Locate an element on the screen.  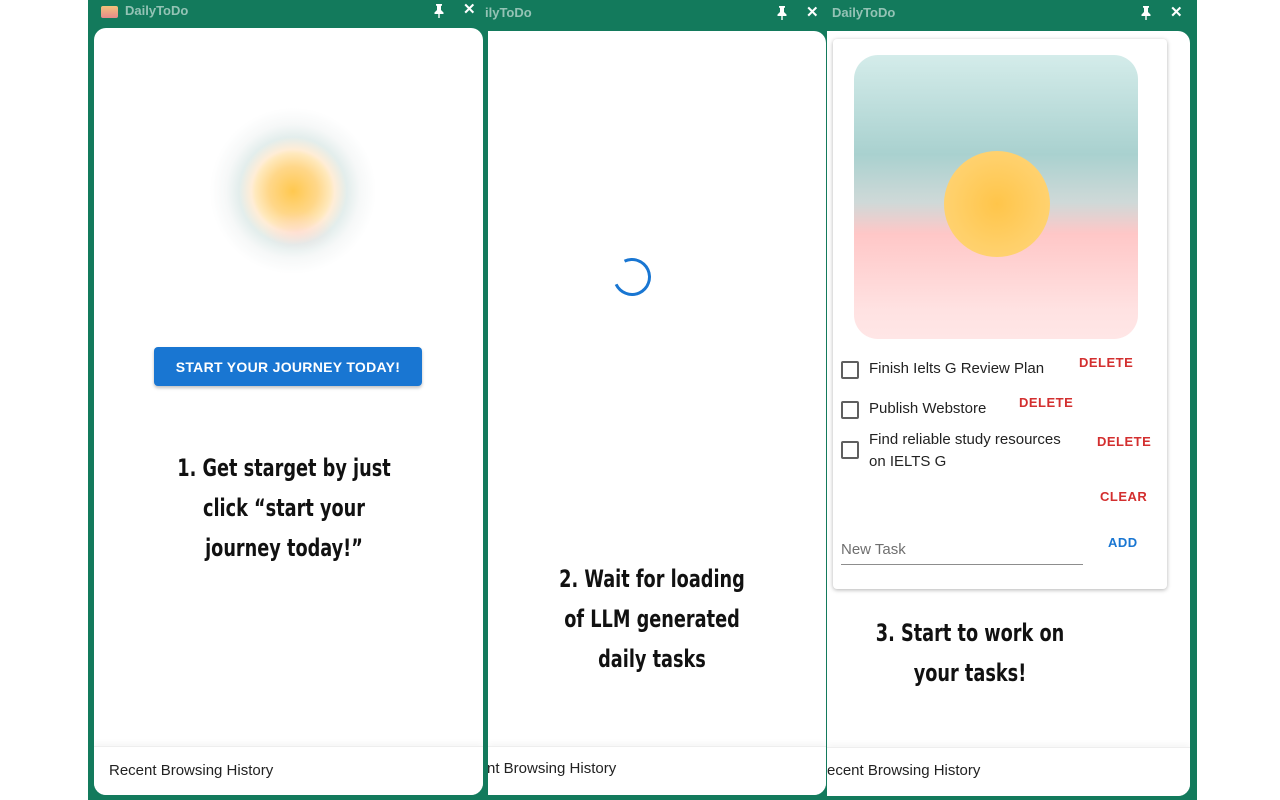
recent-history-label: ecent Browsing History is located at coordinates (904, 770).